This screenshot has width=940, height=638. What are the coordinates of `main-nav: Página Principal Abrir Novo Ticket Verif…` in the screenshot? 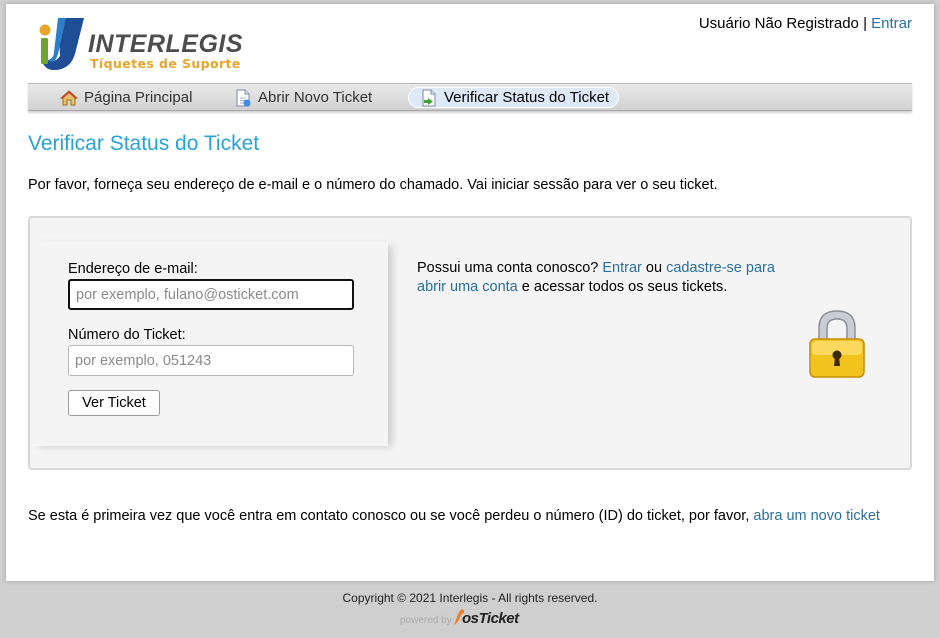 It's located at (470, 97).